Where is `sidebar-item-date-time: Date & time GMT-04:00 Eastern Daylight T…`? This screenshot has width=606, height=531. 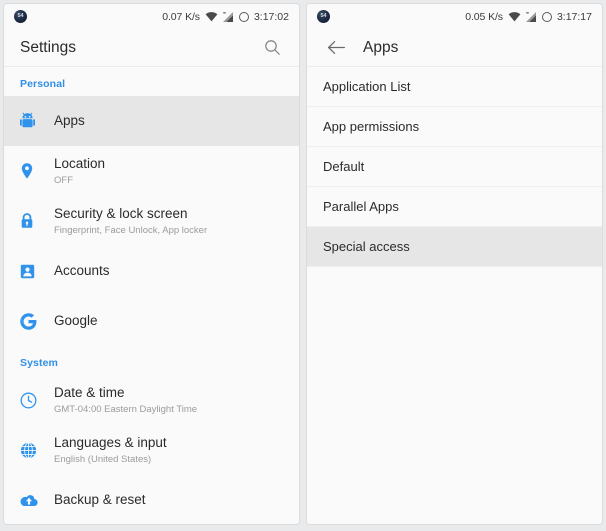 sidebar-item-date-time: Date & time GMT-04:00 Eastern Daylight T… is located at coordinates (151, 400).